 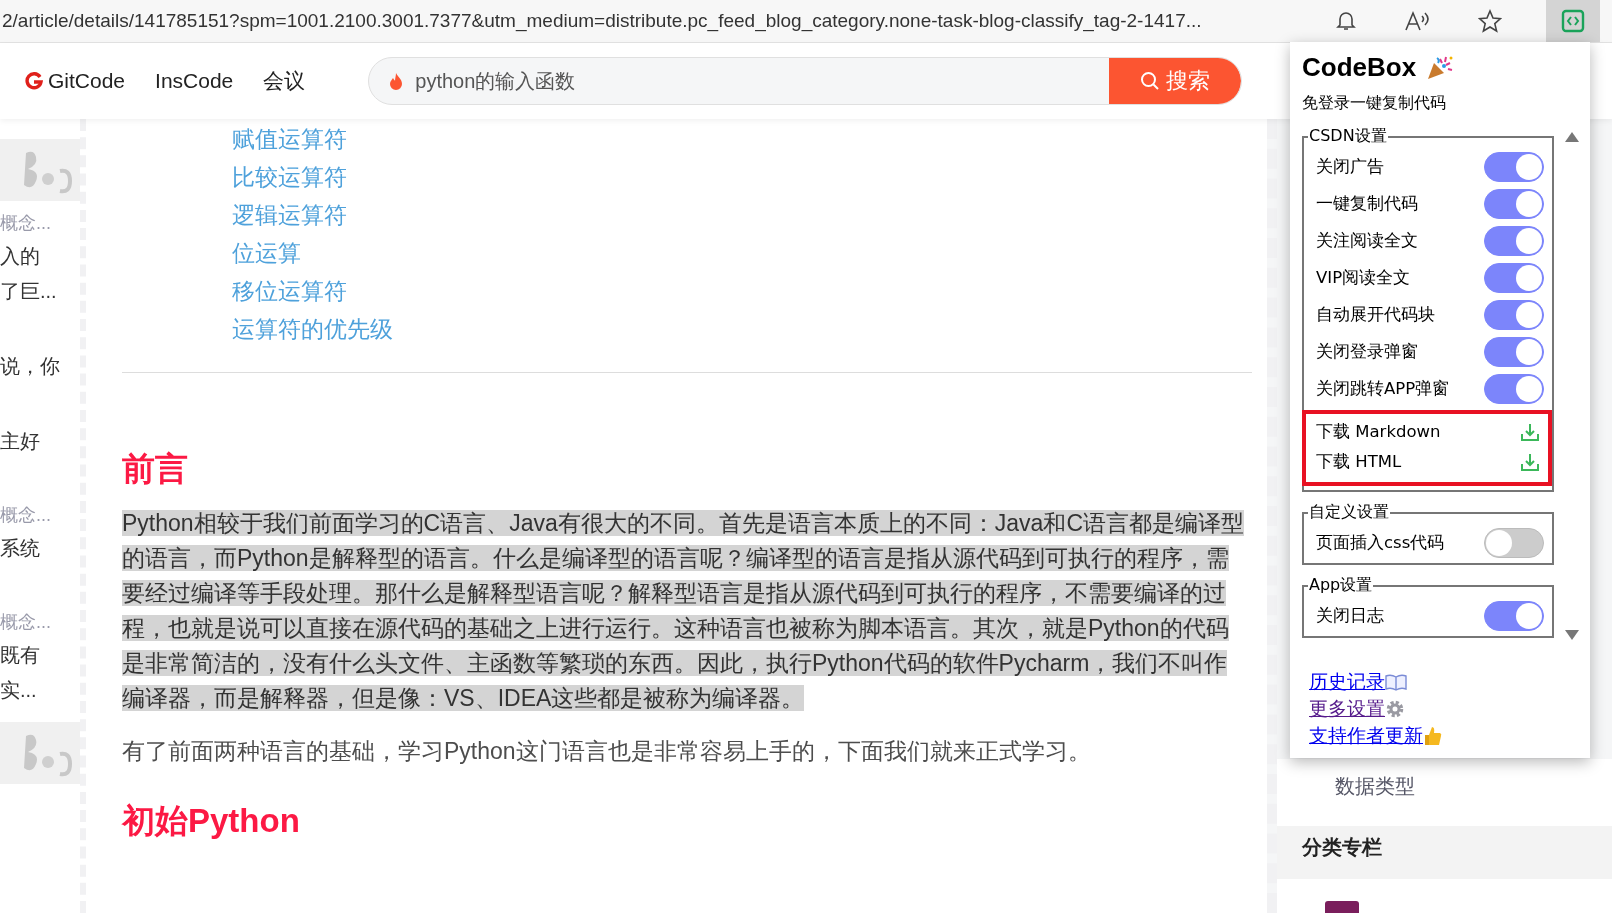 I want to click on section-heading: 初始Python, so click(x=211, y=821).